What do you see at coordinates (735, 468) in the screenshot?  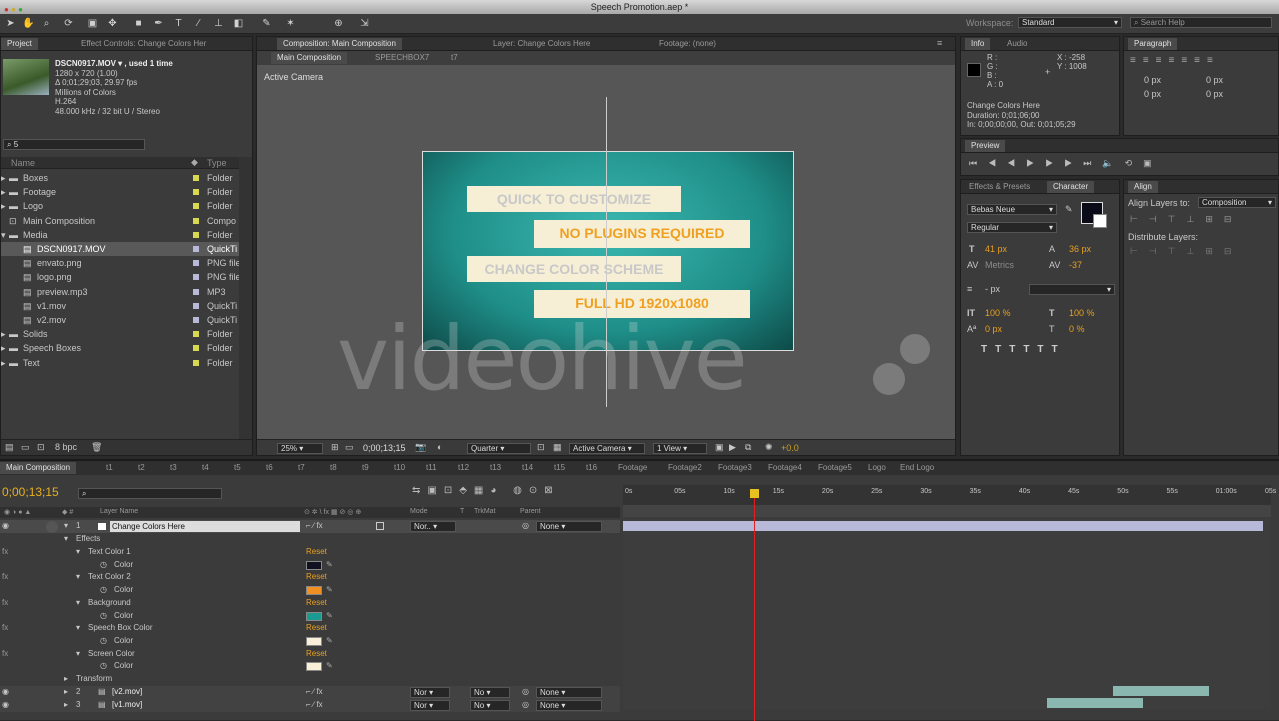 I see `timeline-tab: Footage3` at bounding box center [735, 468].